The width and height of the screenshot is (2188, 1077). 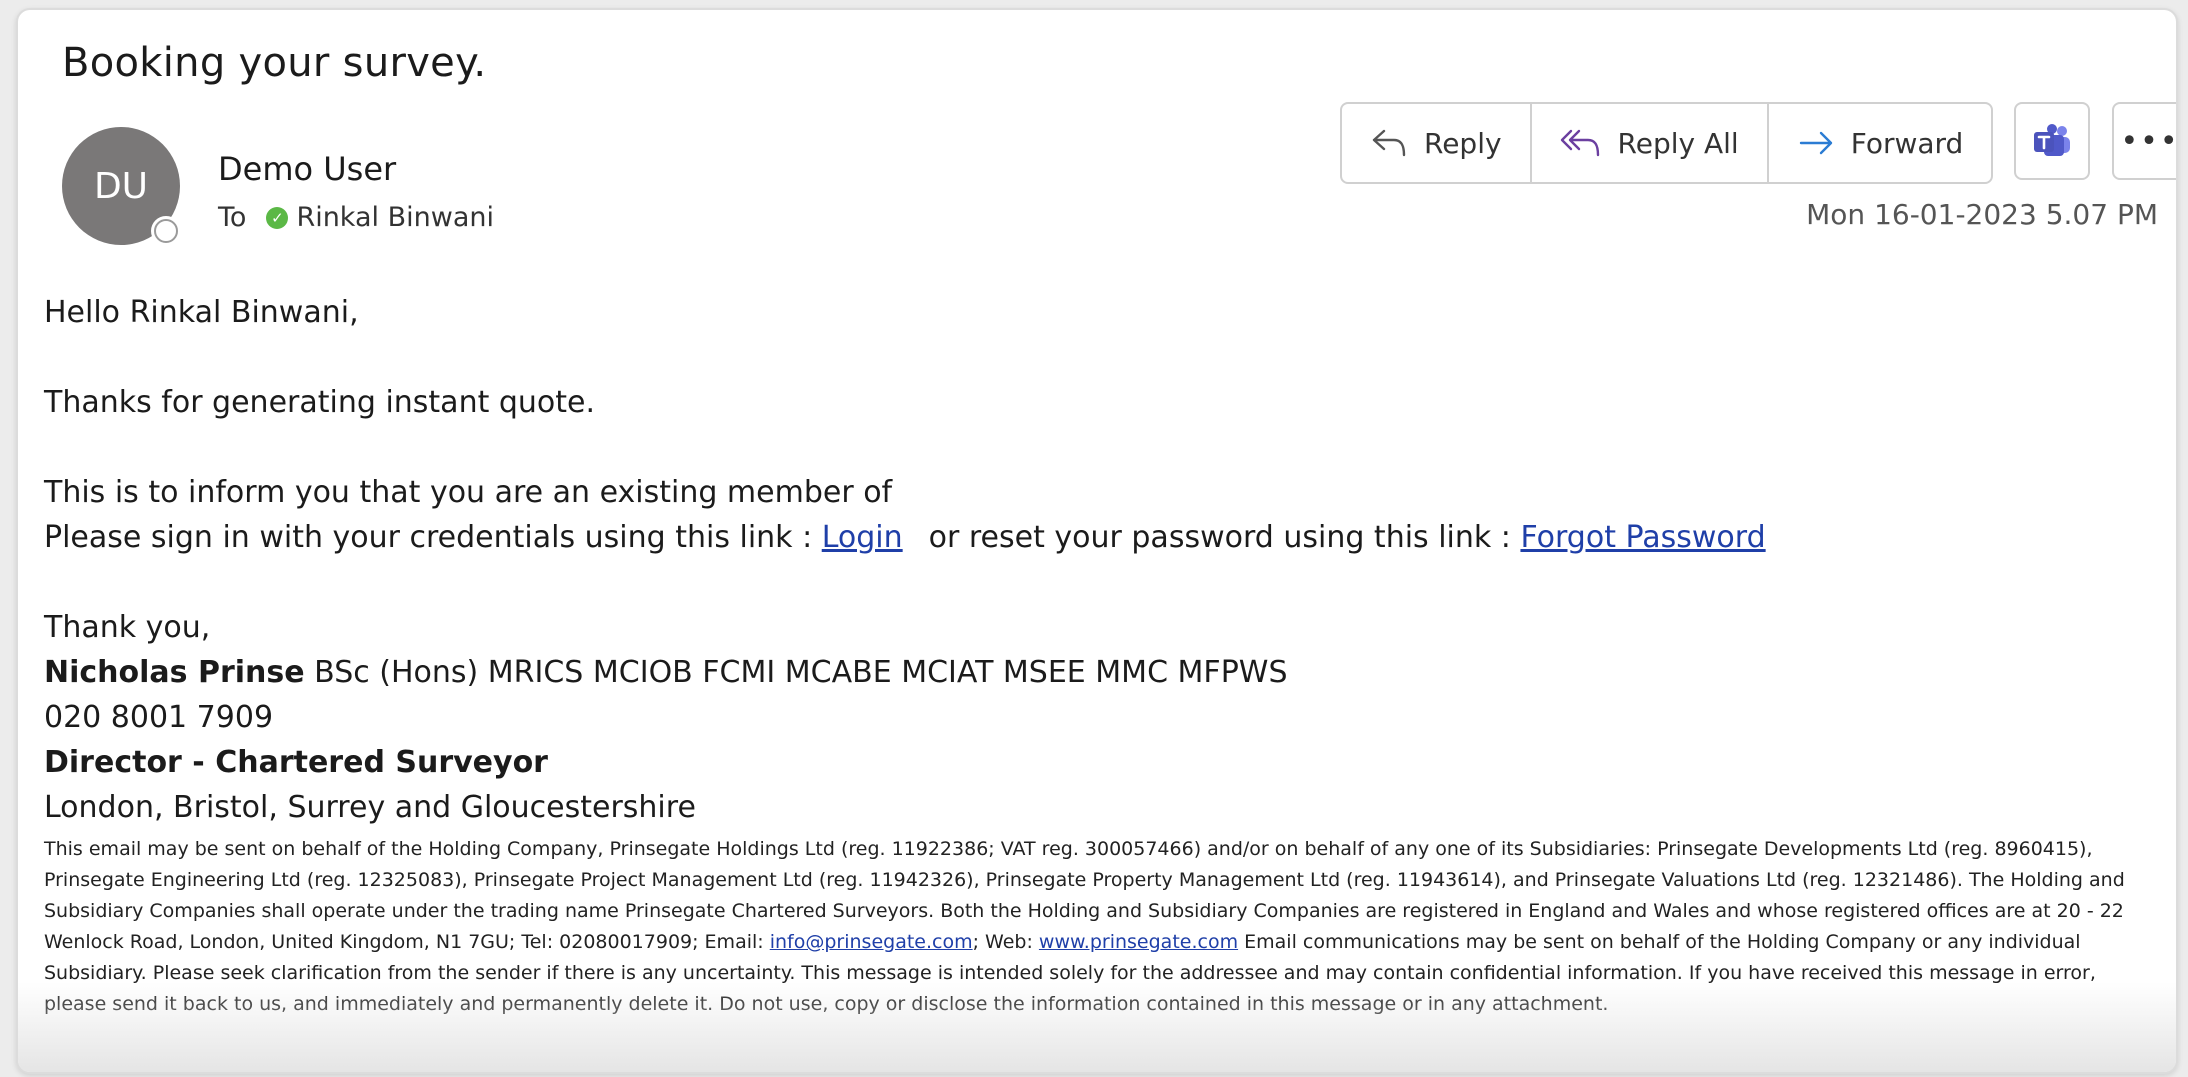 What do you see at coordinates (1463, 143) in the screenshot?
I see `reply-label: Reply` at bounding box center [1463, 143].